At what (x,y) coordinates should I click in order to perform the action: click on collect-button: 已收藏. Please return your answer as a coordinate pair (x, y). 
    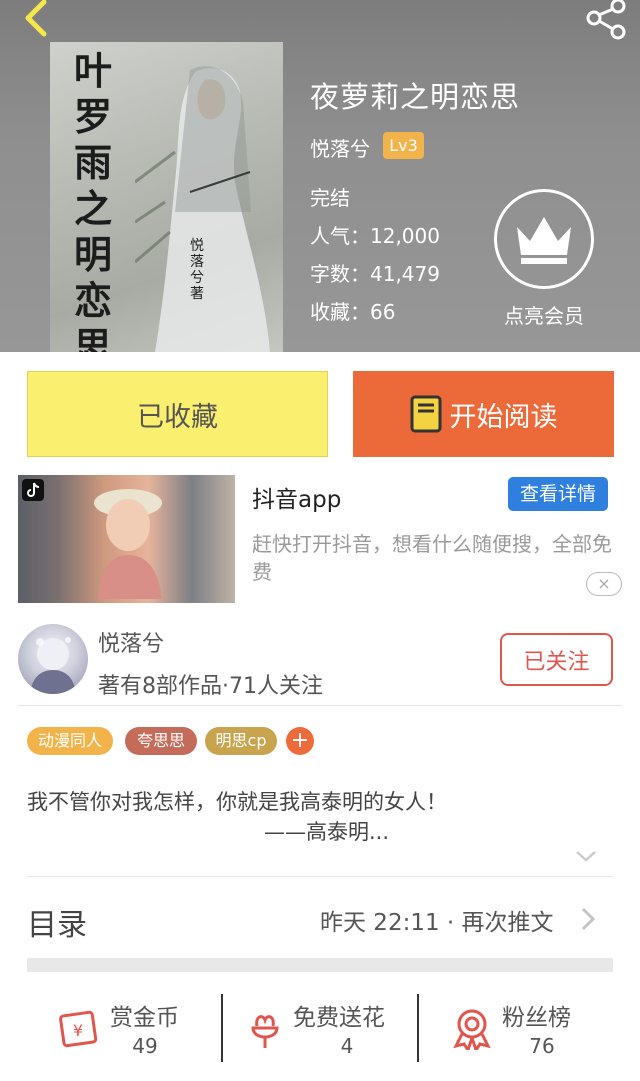
    Looking at the image, I should click on (177, 414).